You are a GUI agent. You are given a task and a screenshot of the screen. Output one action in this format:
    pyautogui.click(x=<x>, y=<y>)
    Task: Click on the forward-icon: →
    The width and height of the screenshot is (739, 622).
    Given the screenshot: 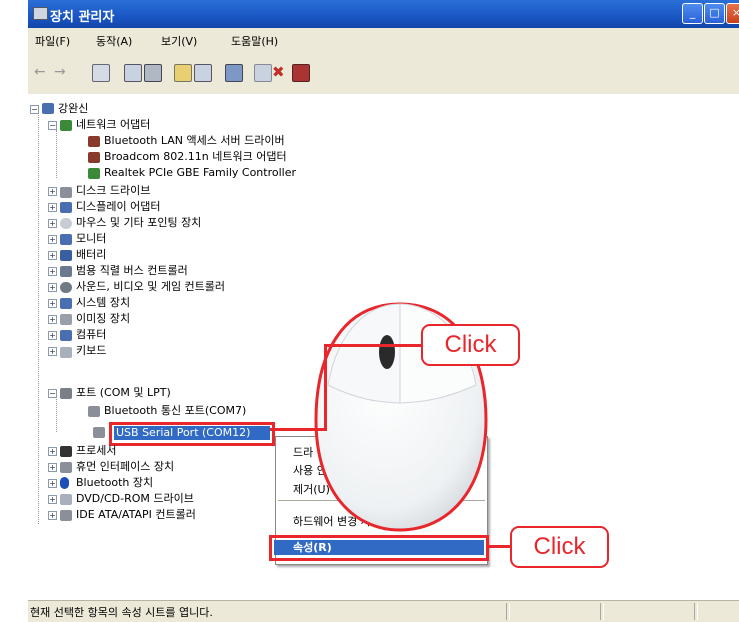 What is the action you would take?
    pyautogui.click(x=62, y=72)
    